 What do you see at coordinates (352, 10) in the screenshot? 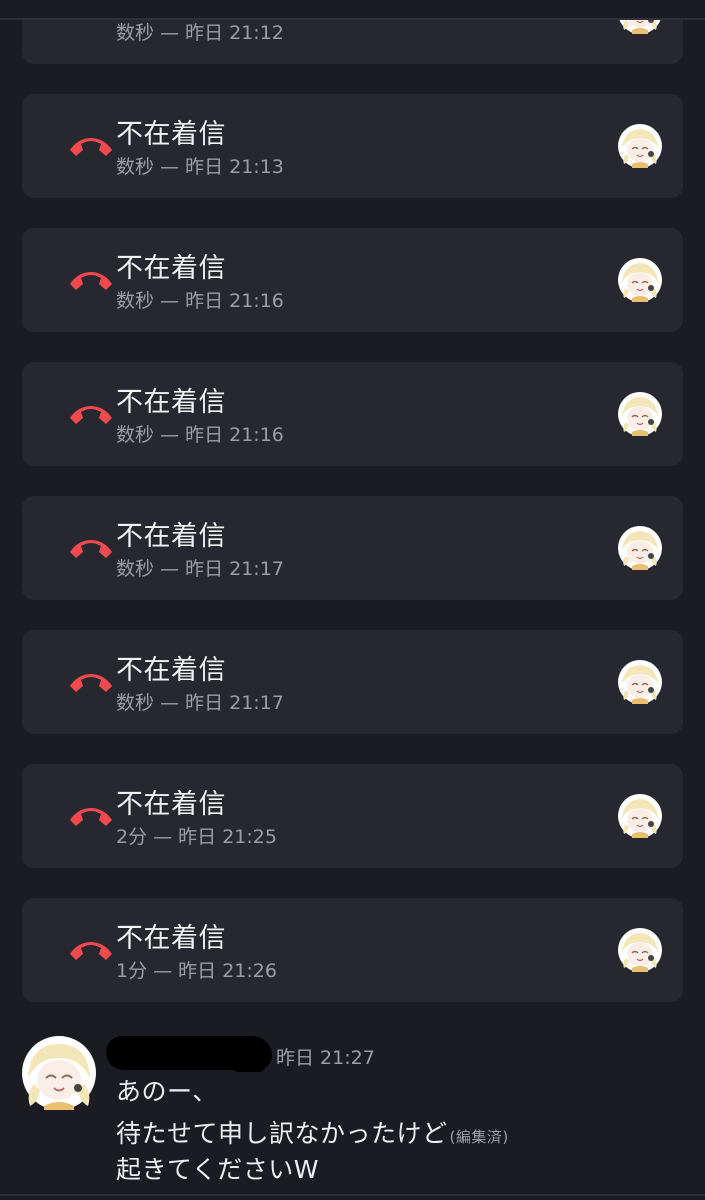
I see `top-divider` at bounding box center [352, 10].